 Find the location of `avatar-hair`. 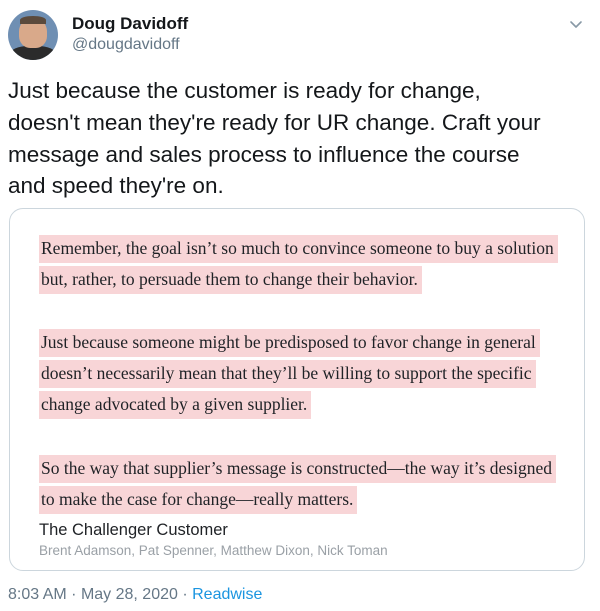

avatar-hair is located at coordinates (33, 20).